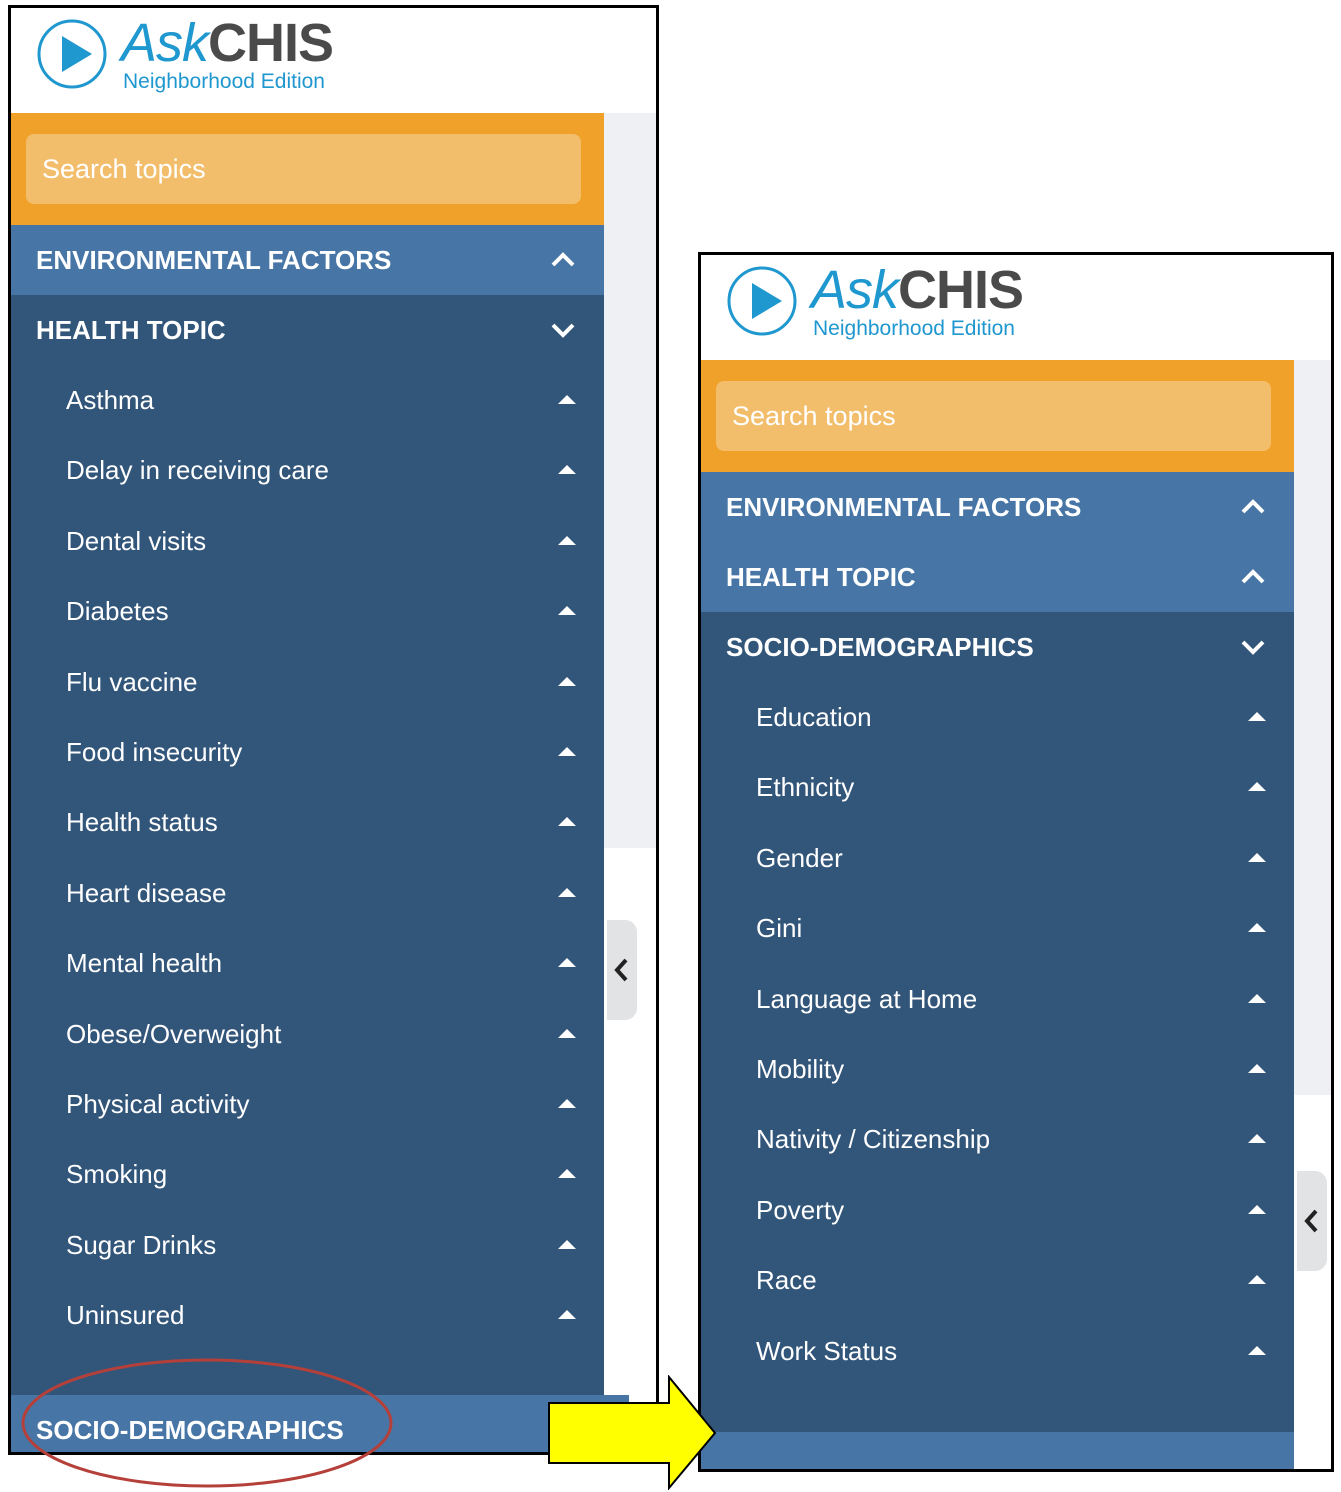  Describe the element at coordinates (805, 787) in the screenshot. I see `list-item-label: Ethnicity` at that location.